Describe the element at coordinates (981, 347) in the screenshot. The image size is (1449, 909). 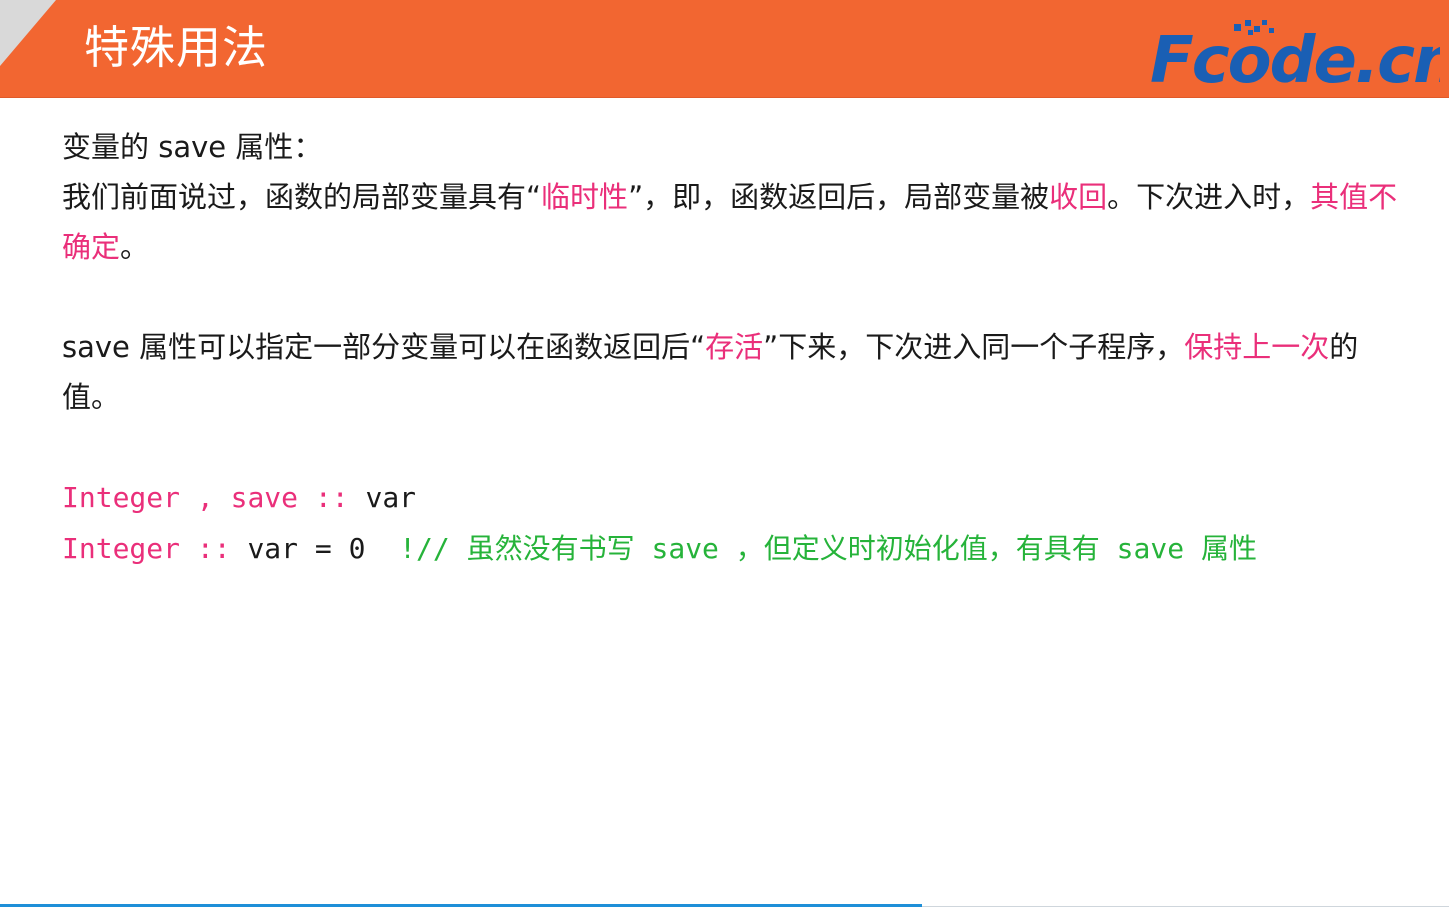
I see `text-span: 下来，下次进入同一个子程序，` at that location.